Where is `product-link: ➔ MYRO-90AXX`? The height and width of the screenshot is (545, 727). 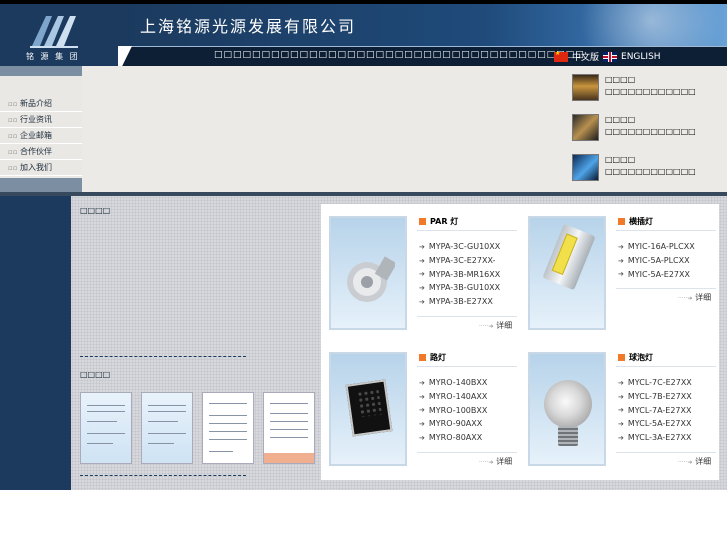 product-link: ➔ MYRO-90AXX is located at coordinates (453, 424).